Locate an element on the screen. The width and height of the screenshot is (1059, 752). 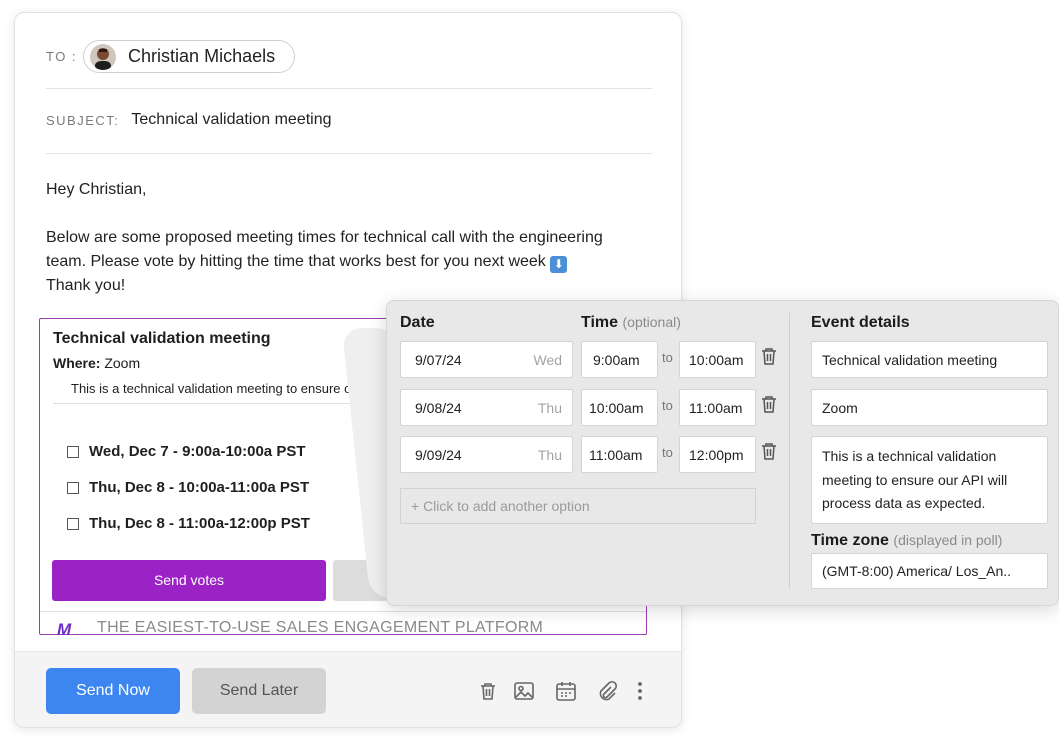
send-now-button: Send Now is located at coordinates (113, 691).